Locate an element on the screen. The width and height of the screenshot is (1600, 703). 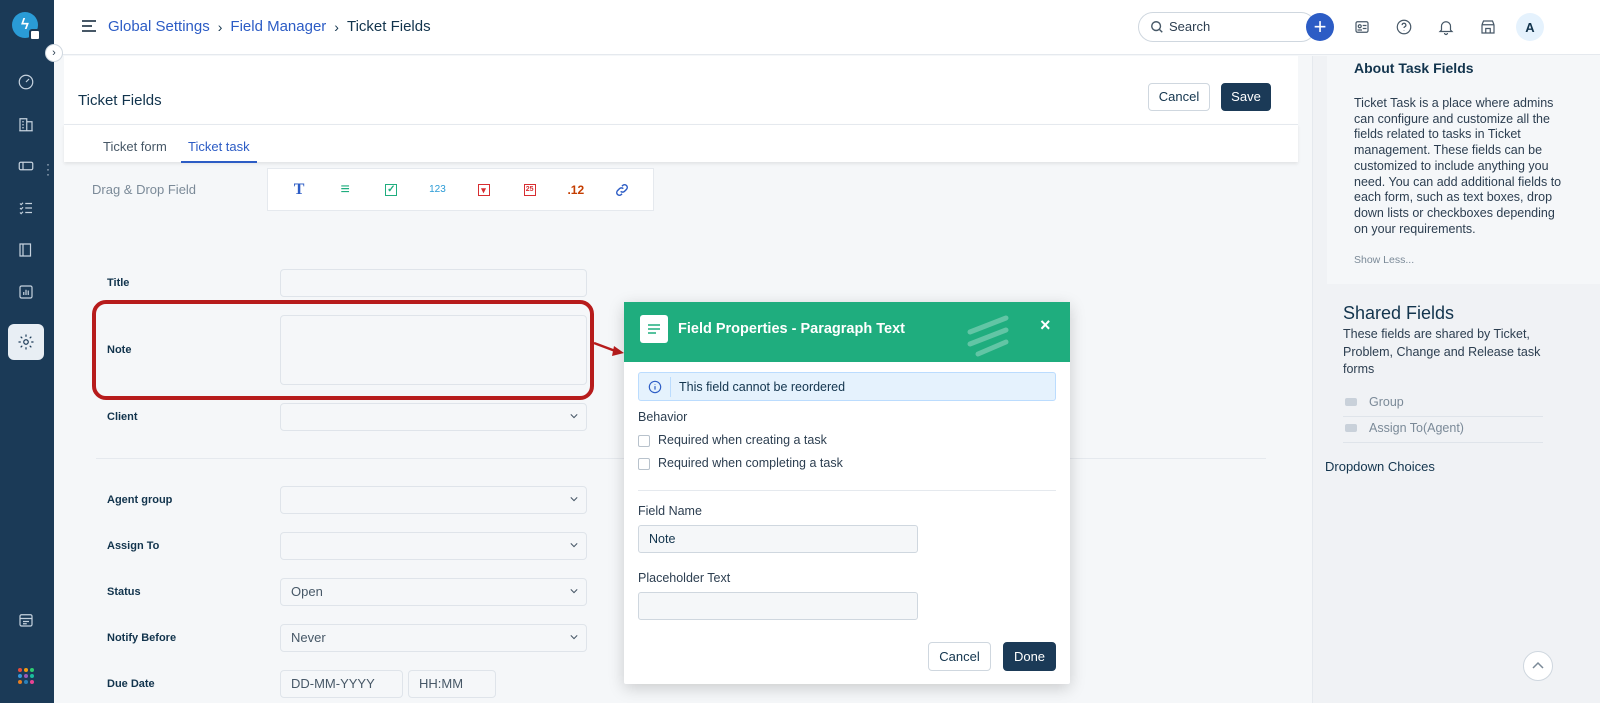
add-new-button: + is located at coordinates (1320, 27).